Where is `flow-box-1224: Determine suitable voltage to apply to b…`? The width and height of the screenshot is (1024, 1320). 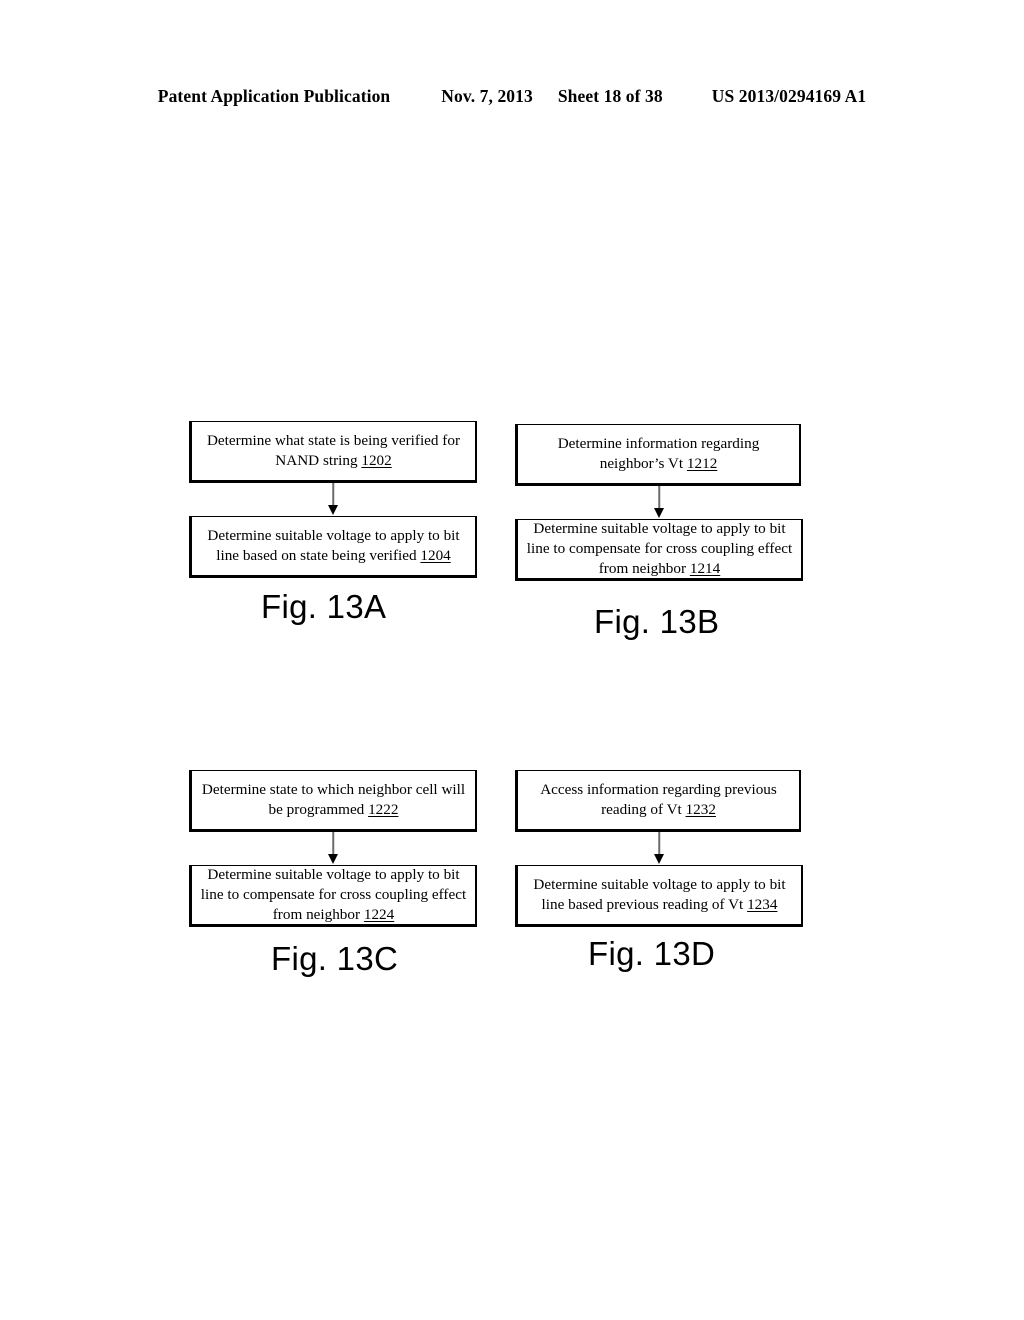 flow-box-1224: Determine suitable voltage to apply to b… is located at coordinates (333, 896).